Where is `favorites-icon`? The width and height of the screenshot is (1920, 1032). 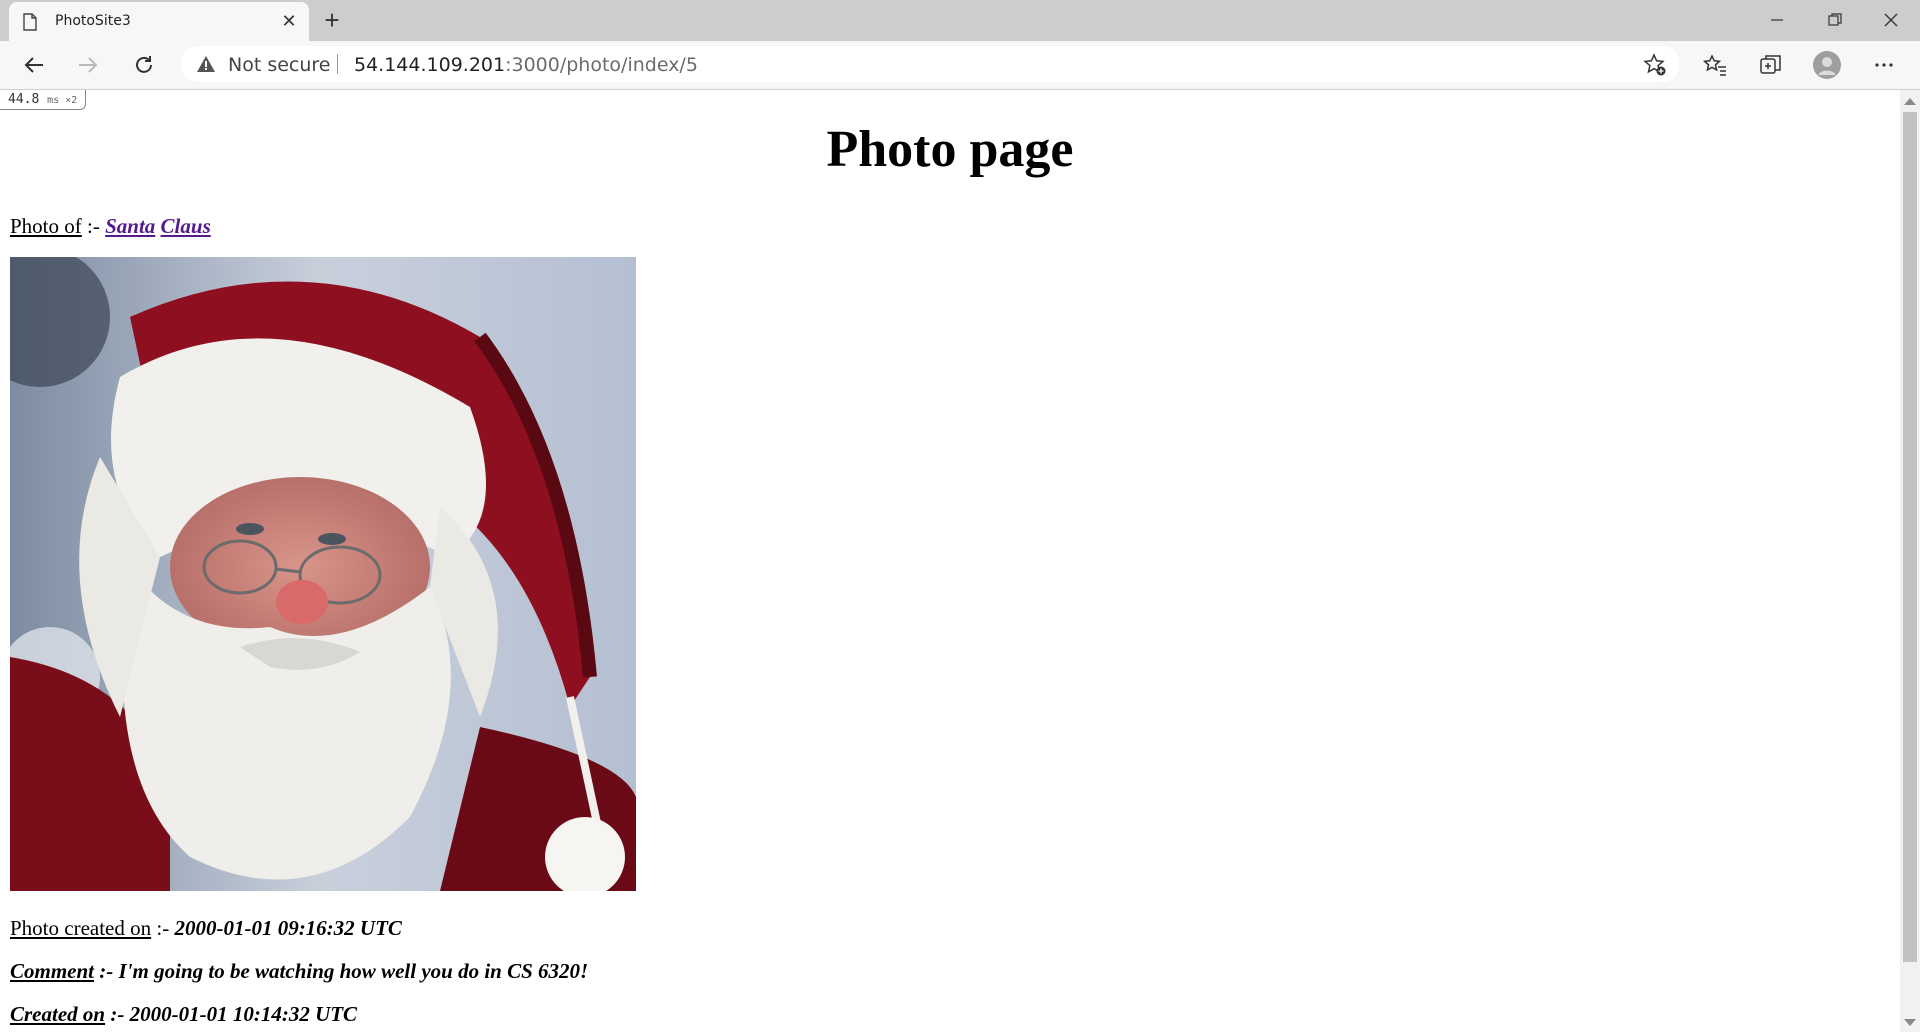 favorites-icon is located at coordinates (1714, 65).